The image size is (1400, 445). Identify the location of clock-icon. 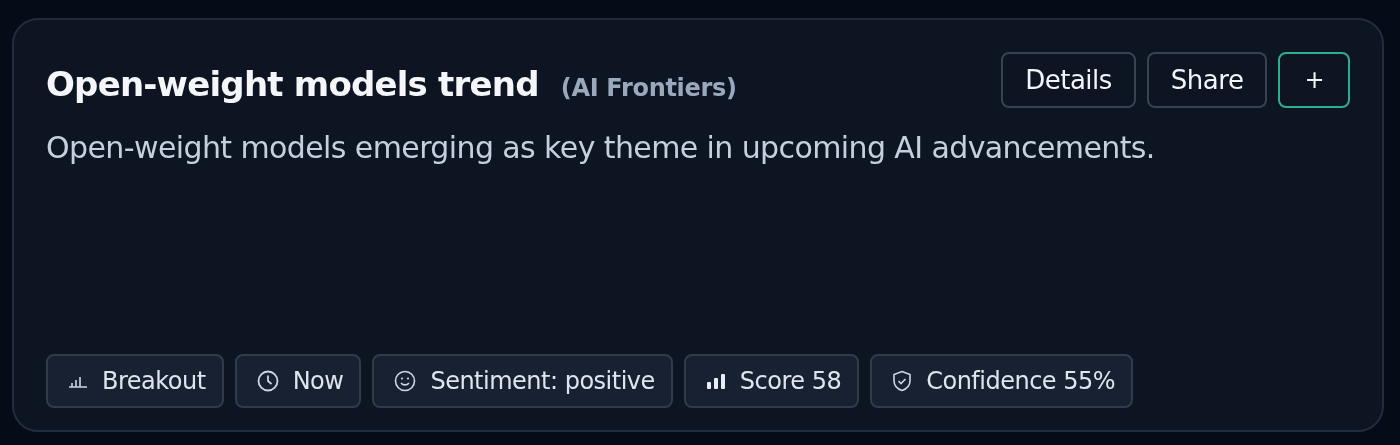
(267, 381).